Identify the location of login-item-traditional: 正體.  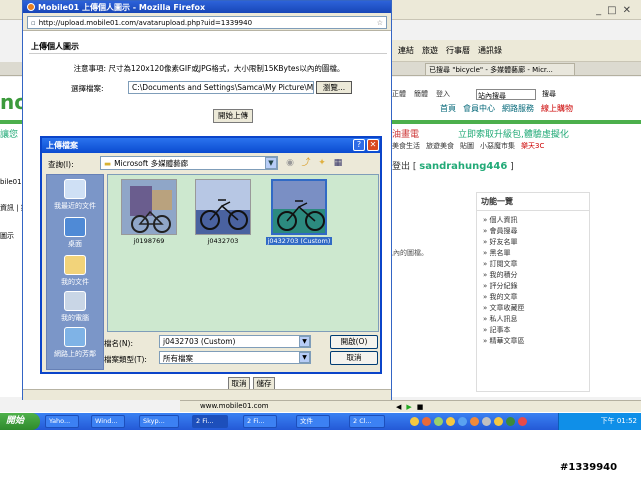
(399, 94).